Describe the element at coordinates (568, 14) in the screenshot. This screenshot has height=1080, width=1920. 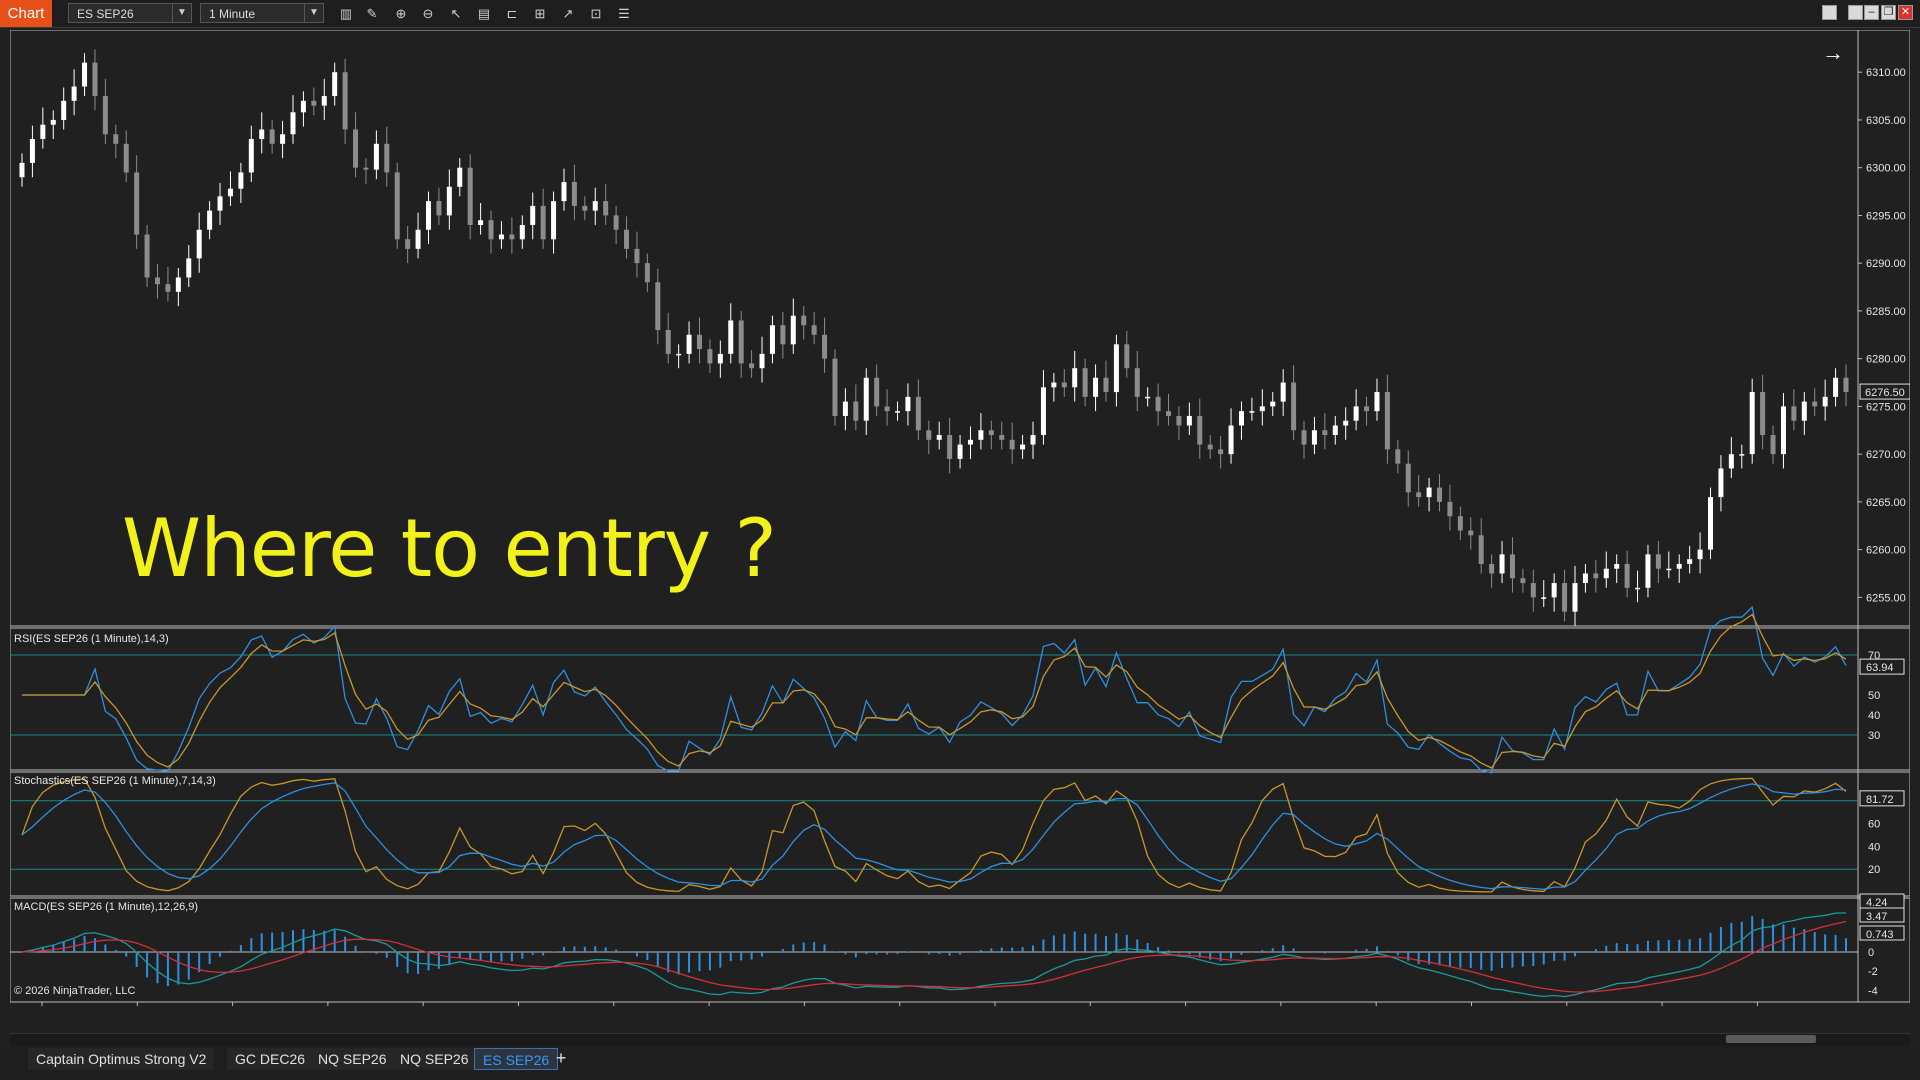
I see `indicators-icon: ↗` at that location.